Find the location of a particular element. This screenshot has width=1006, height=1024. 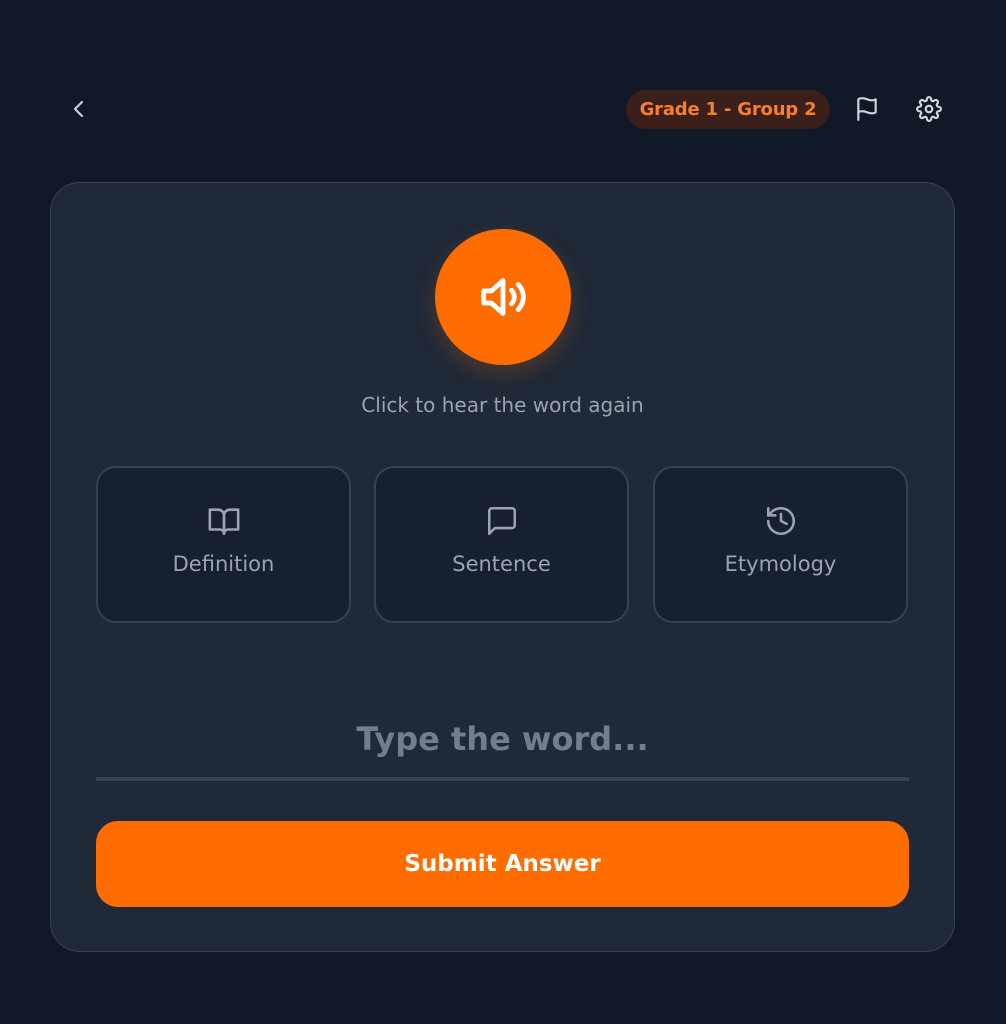

flag-button is located at coordinates (867, 109).